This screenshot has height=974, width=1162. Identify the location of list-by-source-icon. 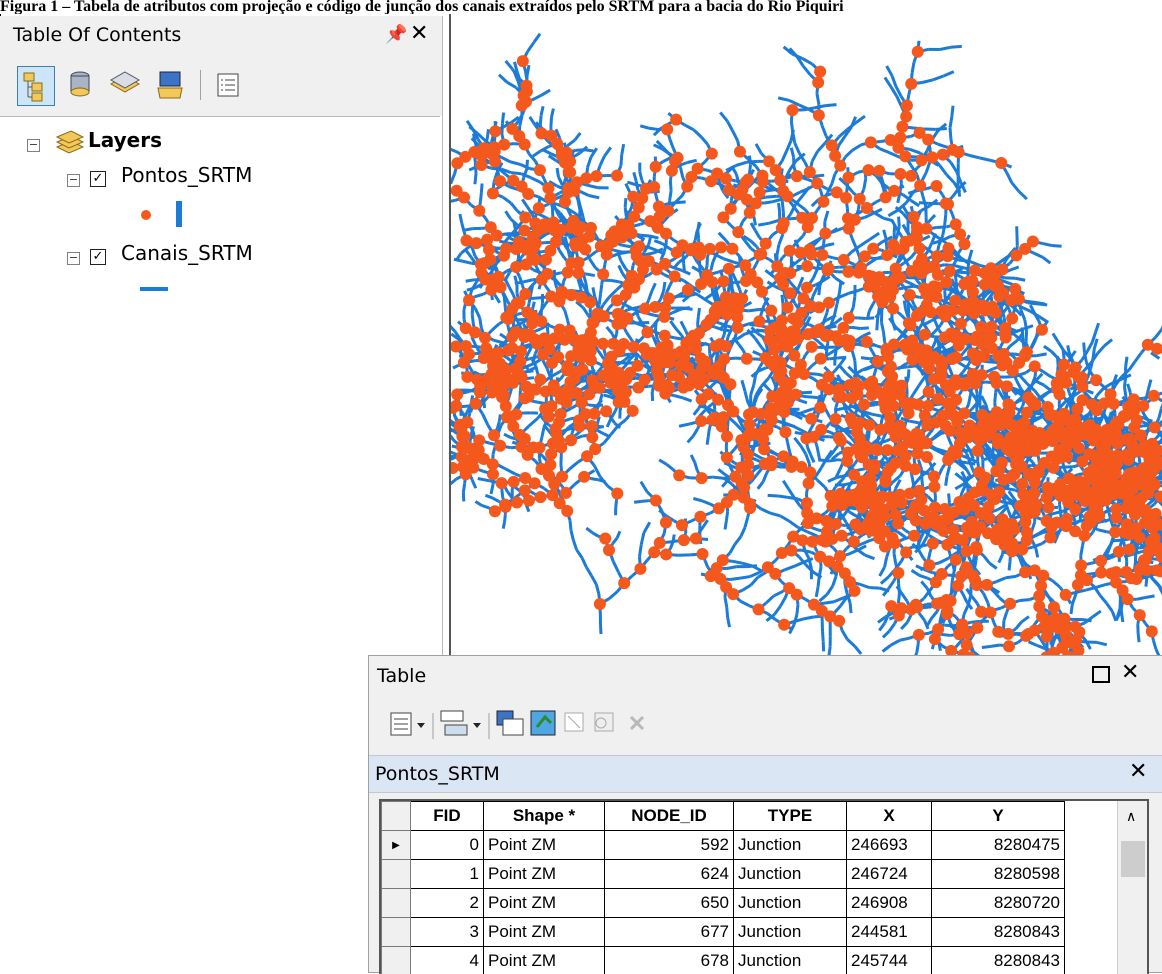
(80, 85).